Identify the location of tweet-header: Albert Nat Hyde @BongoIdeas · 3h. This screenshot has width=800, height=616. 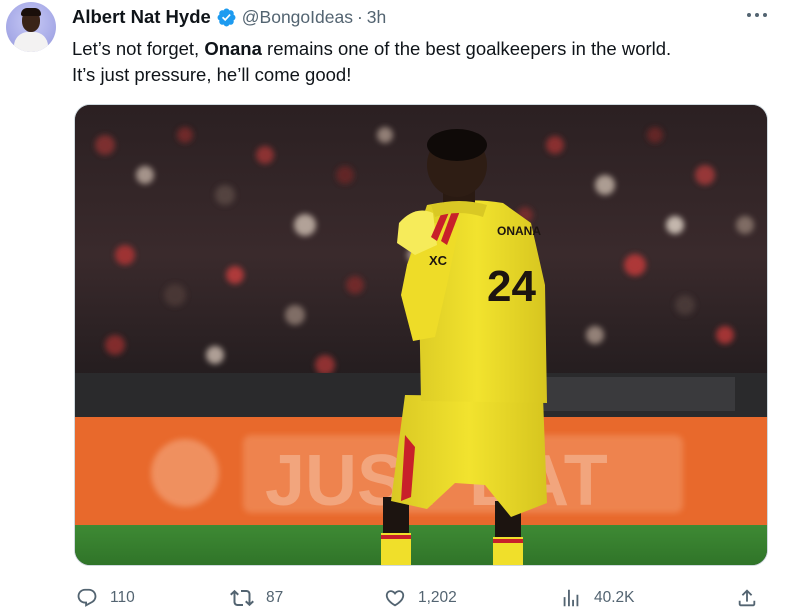
(436, 17).